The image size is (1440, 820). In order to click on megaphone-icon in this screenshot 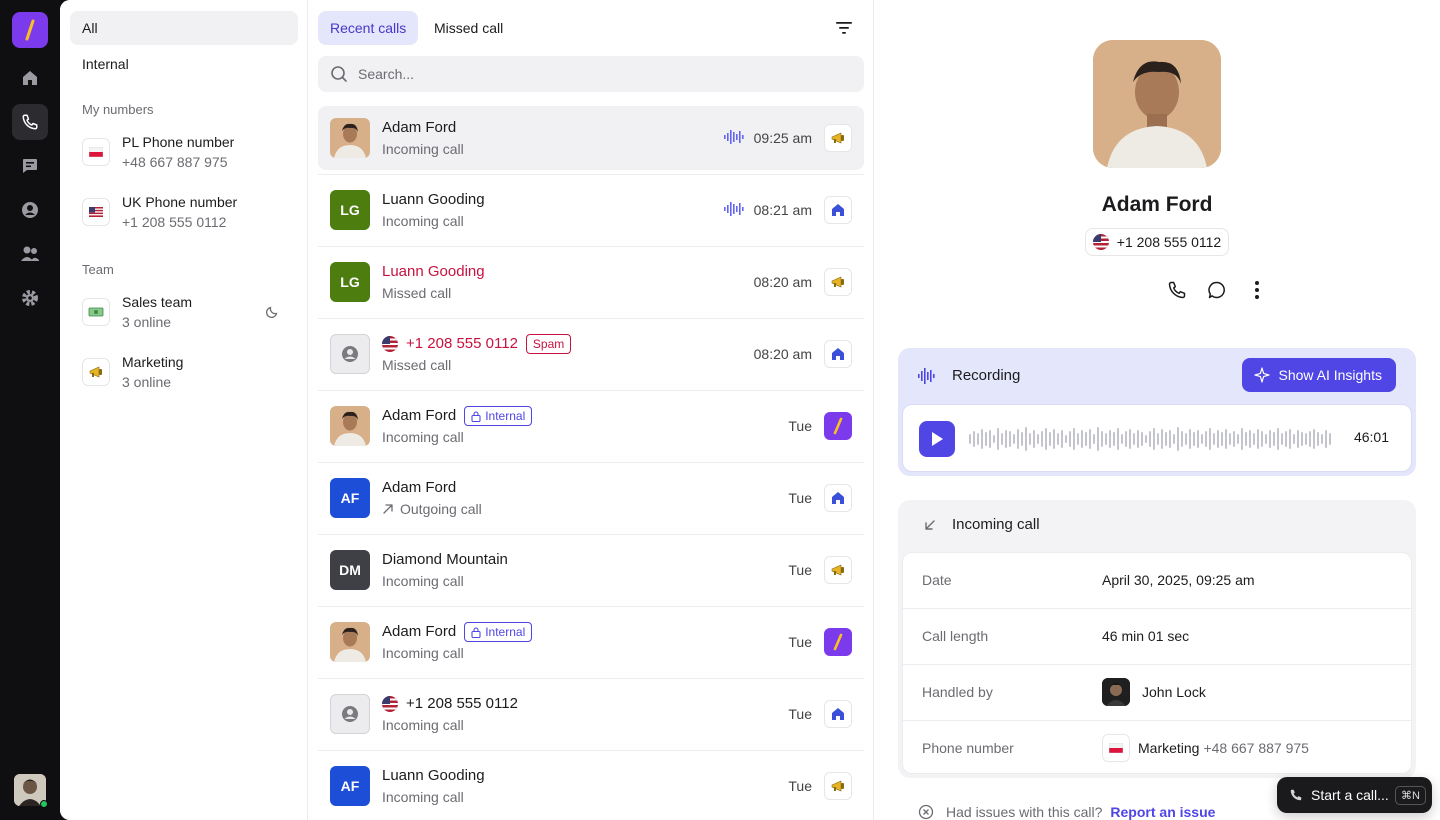, I will do `click(838, 138)`.